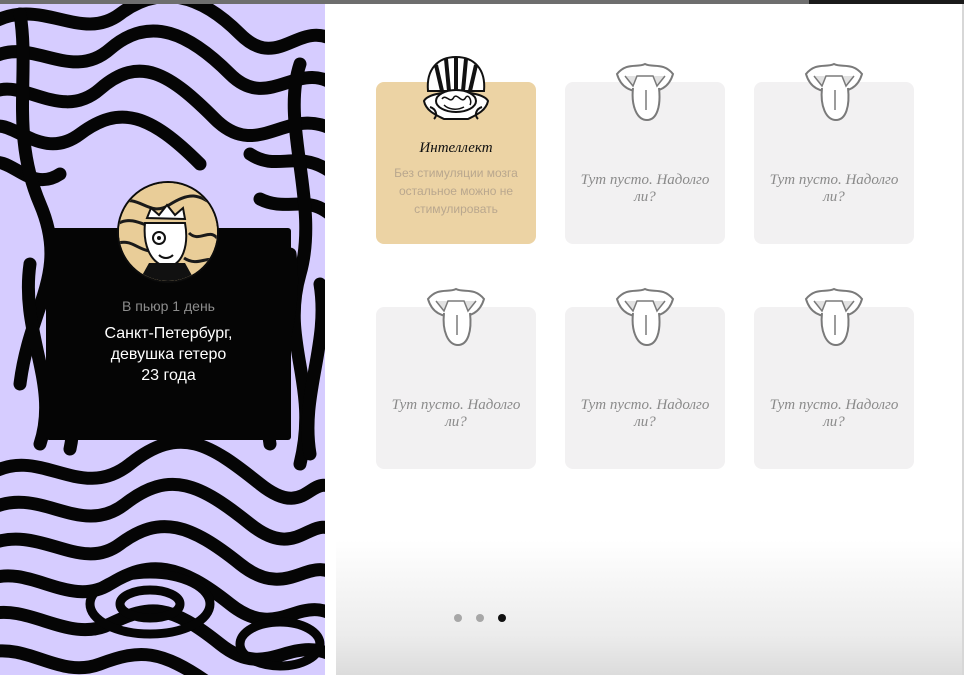 Image resolution: width=964 pixels, height=675 pixels. I want to click on profile-age: 23 года, so click(168, 375).